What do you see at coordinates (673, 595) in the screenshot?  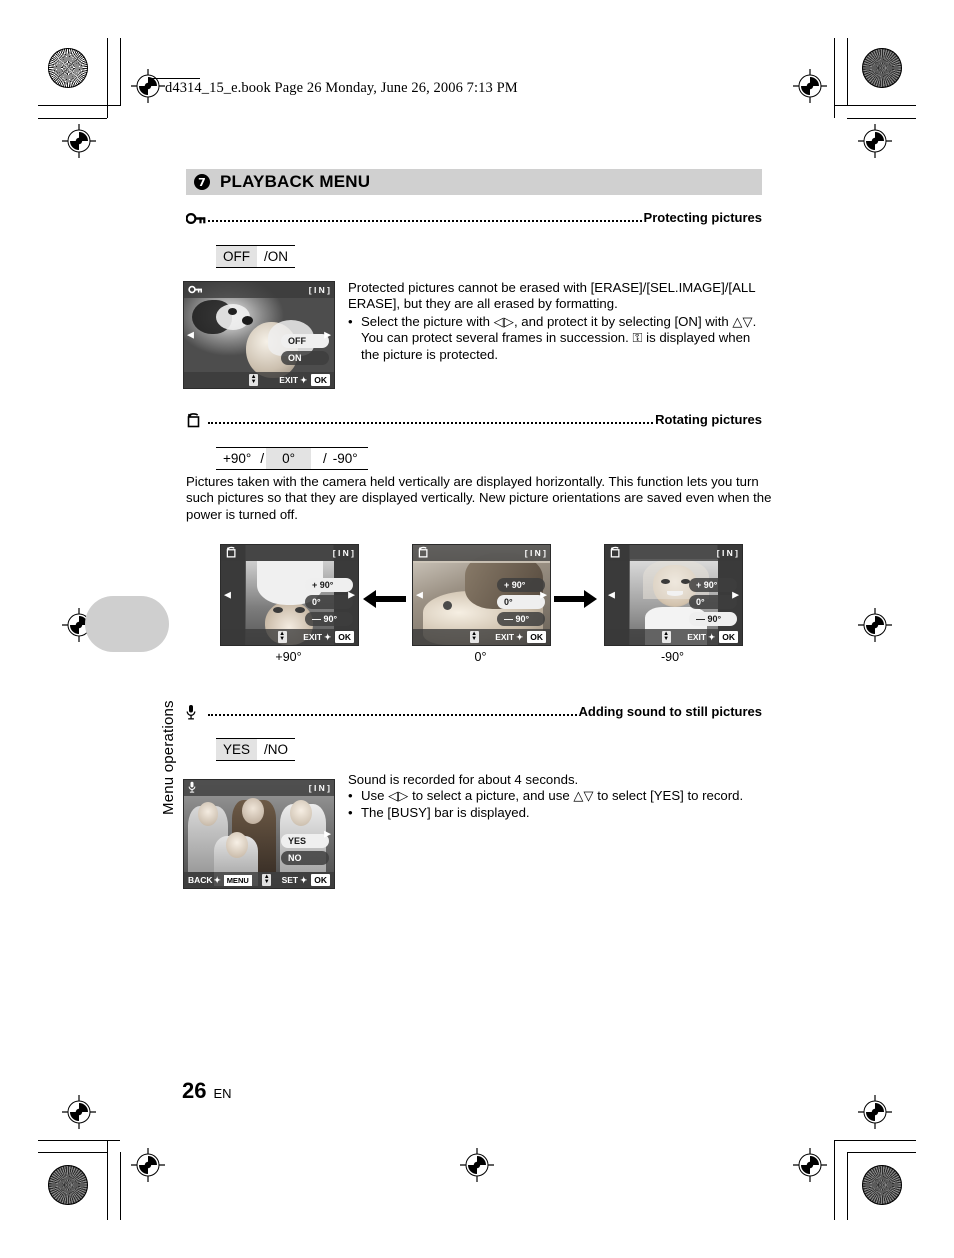 I see `lcd-preview-rotate-minus90: [ I N ] + 90° 0° — 90° ◀ ▶ ▲ ▼ EXIT ✦ OK` at bounding box center [673, 595].